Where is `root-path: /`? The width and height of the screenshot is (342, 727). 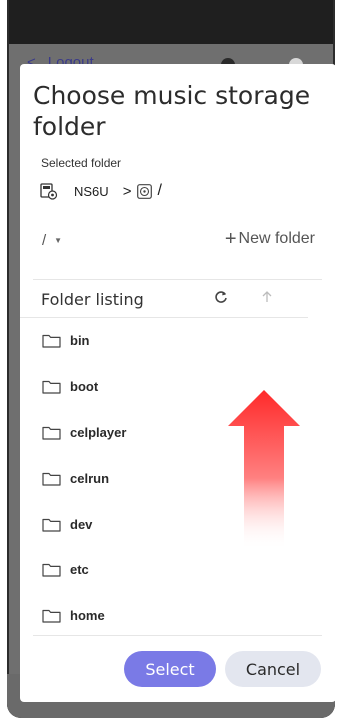 root-path: / is located at coordinates (159, 191).